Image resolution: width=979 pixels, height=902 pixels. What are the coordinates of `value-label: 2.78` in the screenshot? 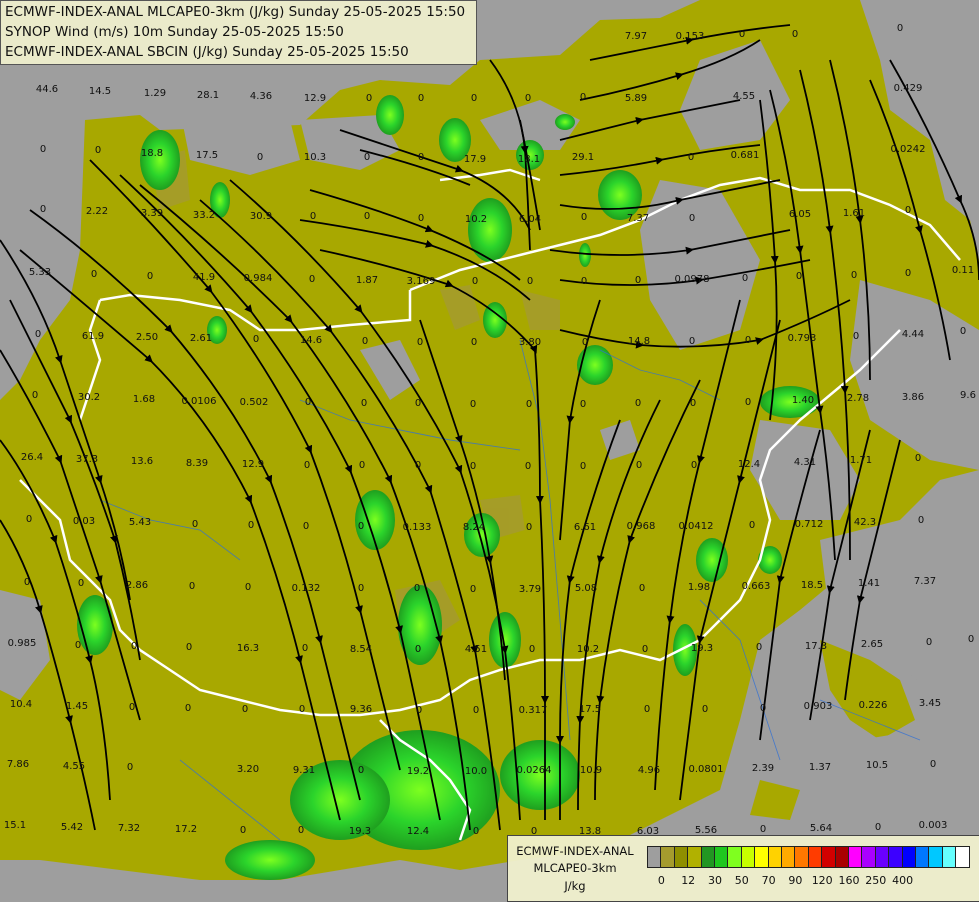 It's located at (858, 398).